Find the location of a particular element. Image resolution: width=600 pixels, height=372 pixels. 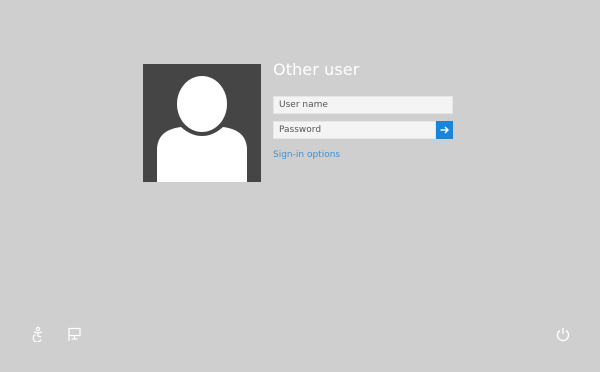

user-avatar is located at coordinates (202, 123).